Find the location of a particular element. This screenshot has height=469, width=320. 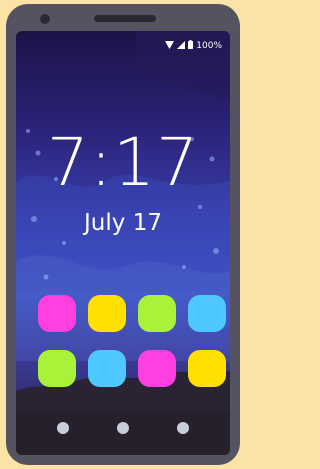

back-button is located at coordinates (63, 428).